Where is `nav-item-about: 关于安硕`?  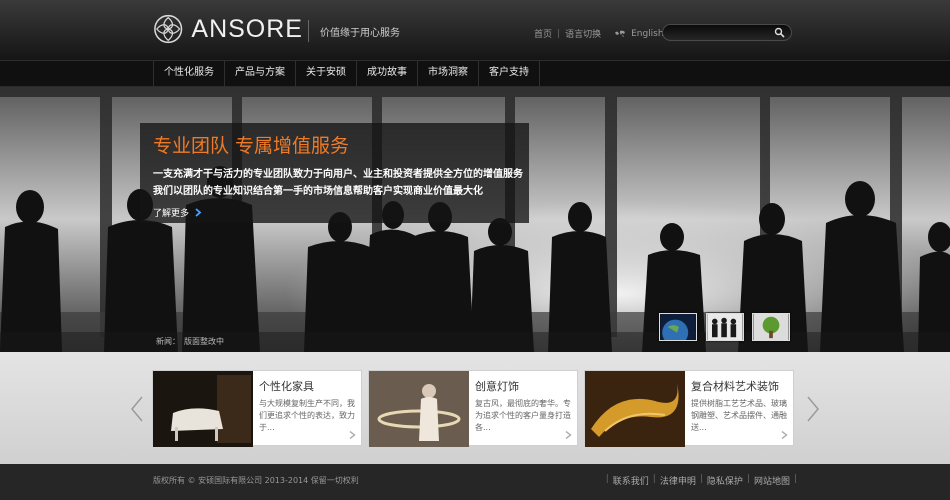 nav-item-about: 关于安硕 is located at coordinates (325, 74).